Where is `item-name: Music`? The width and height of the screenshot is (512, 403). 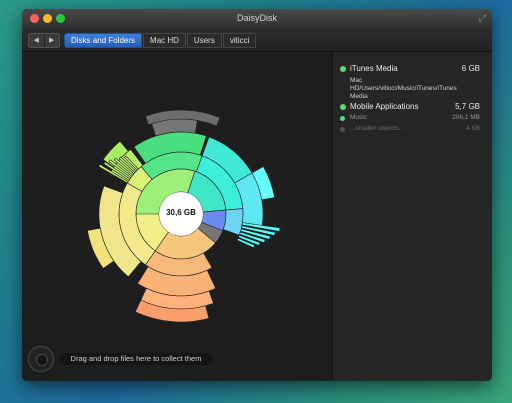
item-name: Music is located at coordinates (358, 117).